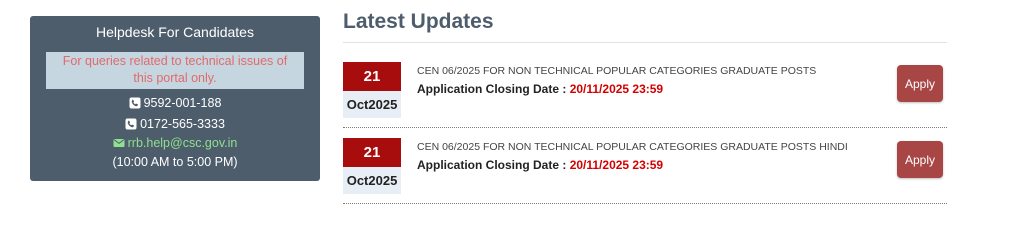 The height and width of the screenshot is (247, 1024). I want to click on helpdesk-title: Helpdesk For Candidates, so click(175, 32).